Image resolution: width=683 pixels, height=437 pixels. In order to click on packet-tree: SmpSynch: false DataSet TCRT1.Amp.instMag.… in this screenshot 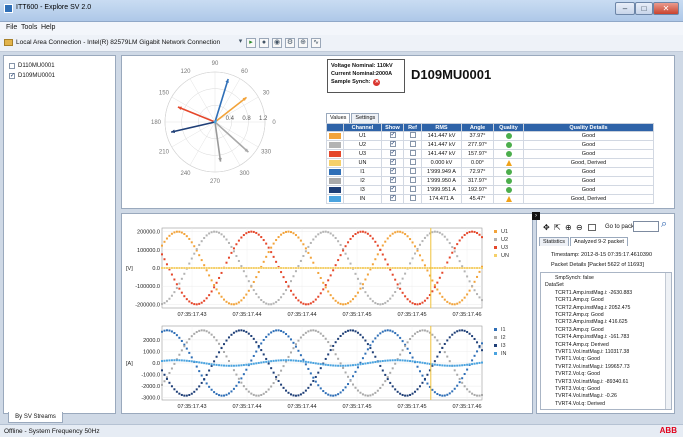, I will do `click(606, 341)`.